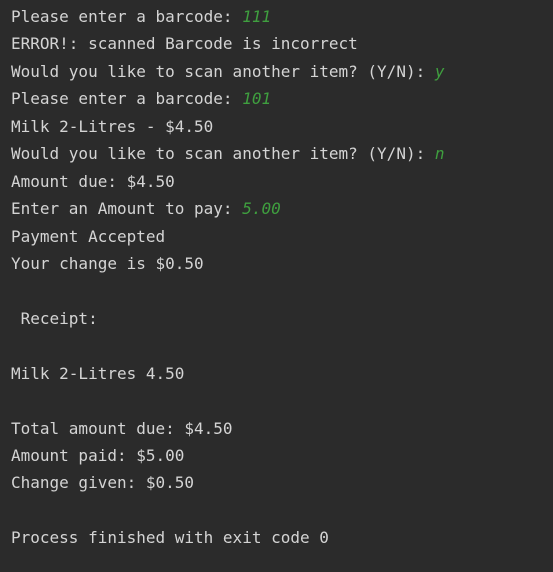 This screenshot has height=572, width=553. Describe the element at coordinates (282, 431) in the screenshot. I see `console-line: Total amount due: $4.50` at that location.